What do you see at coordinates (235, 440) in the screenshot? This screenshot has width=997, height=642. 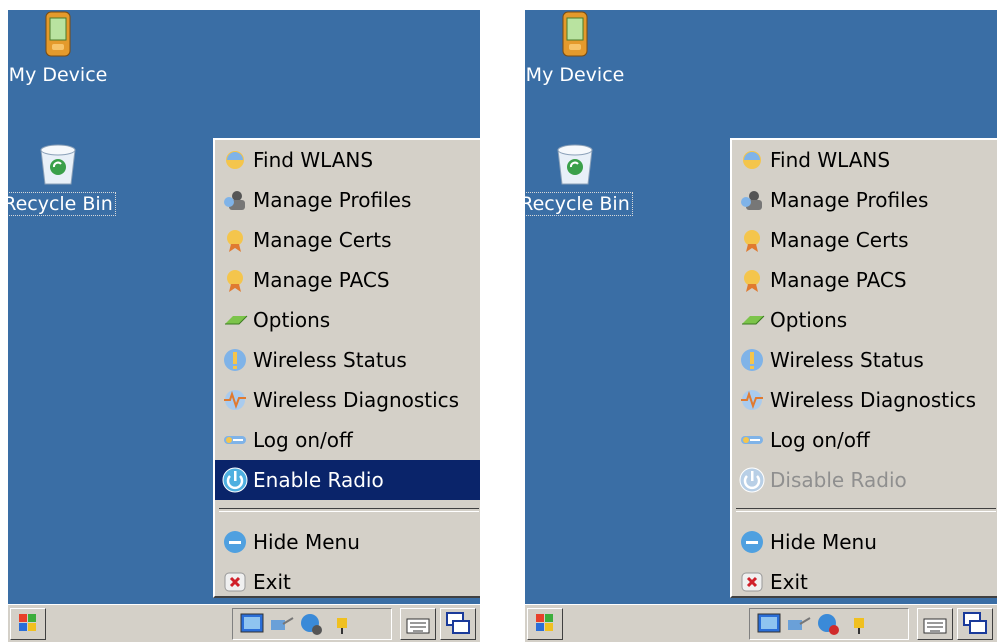 I see `log-on-off-icon` at bounding box center [235, 440].